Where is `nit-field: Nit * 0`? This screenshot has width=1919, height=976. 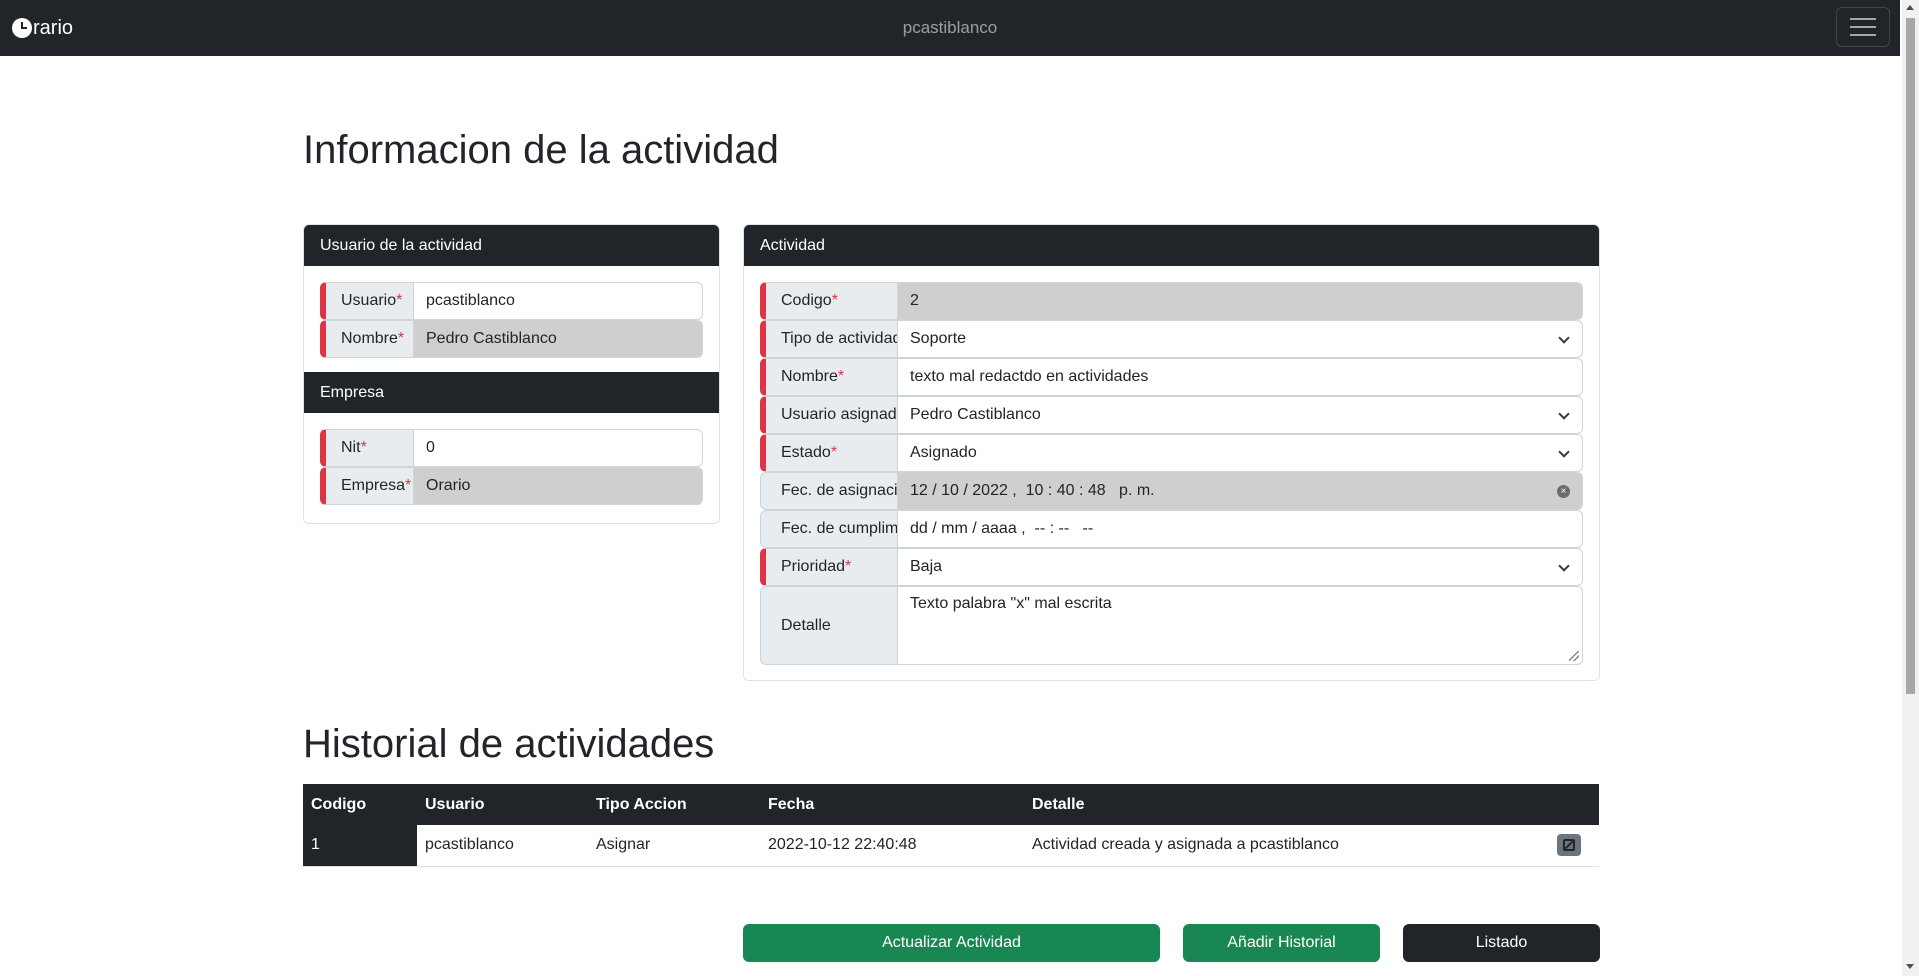
nit-field: Nit * 0 is located at coordinates (511, 448).